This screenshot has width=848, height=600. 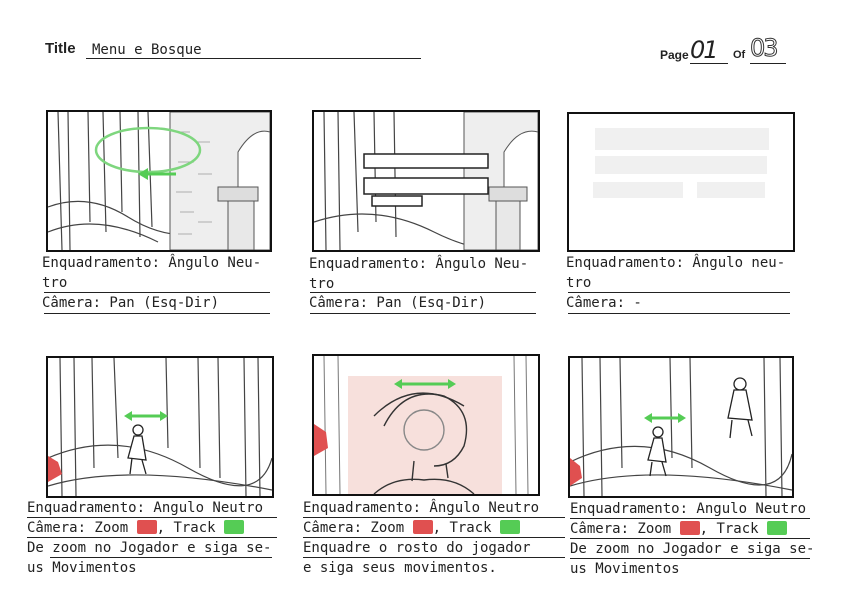 What do you see at coordinates (421, 508) in the screenshot?
I see `panel-5-framing: Enquadramento: Ângulo Neutro` at bounding box center [421, 508].